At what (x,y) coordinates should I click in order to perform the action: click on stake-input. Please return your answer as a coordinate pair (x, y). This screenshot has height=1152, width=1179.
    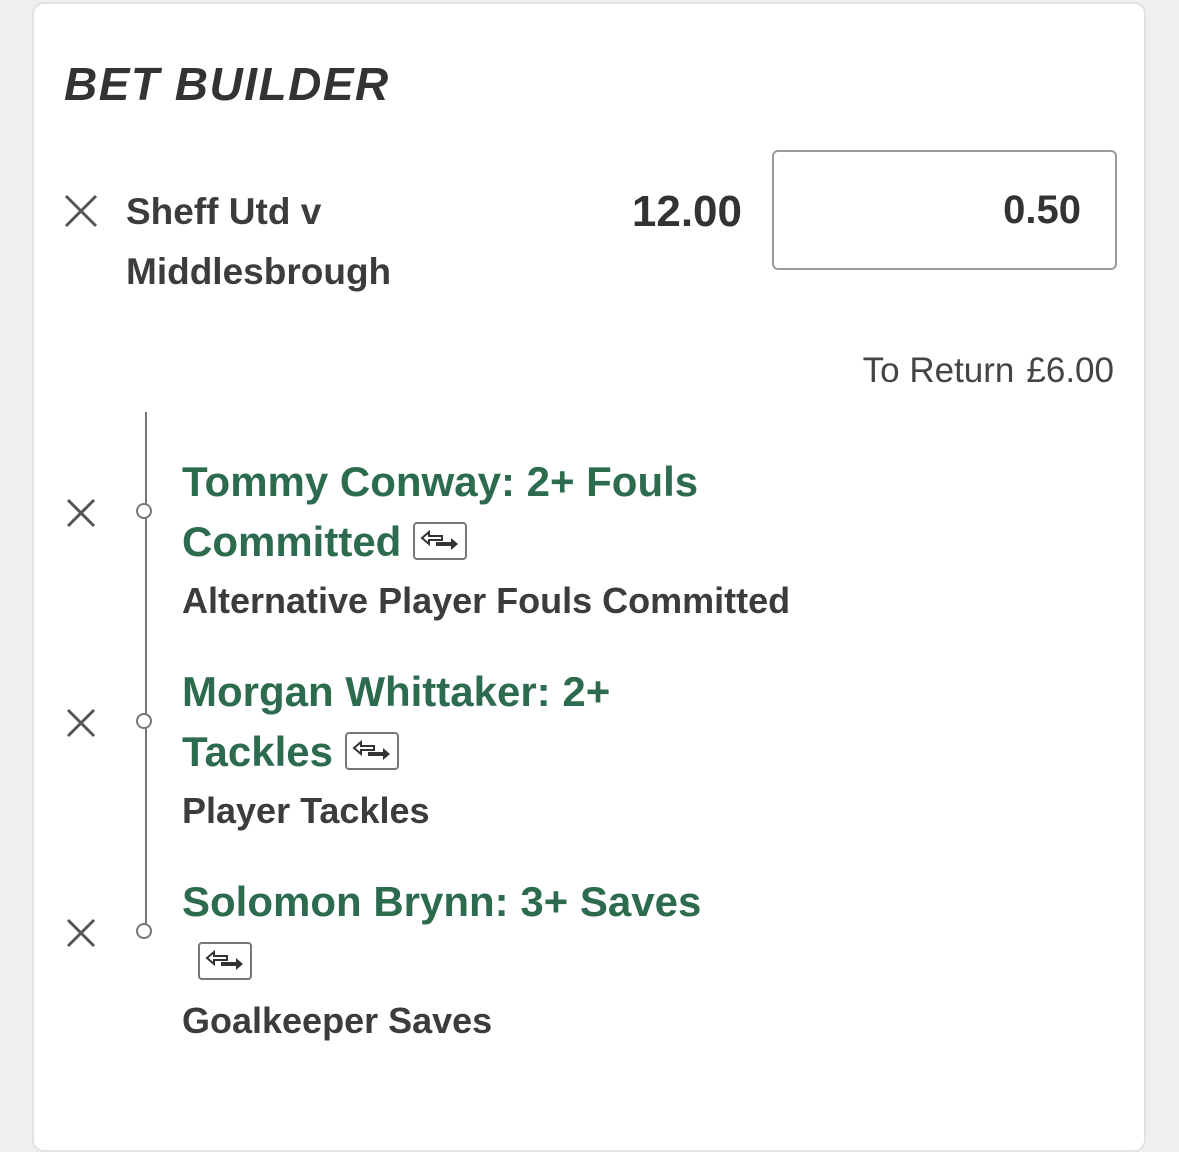
    Looking at the image, I should click on (944, 210).